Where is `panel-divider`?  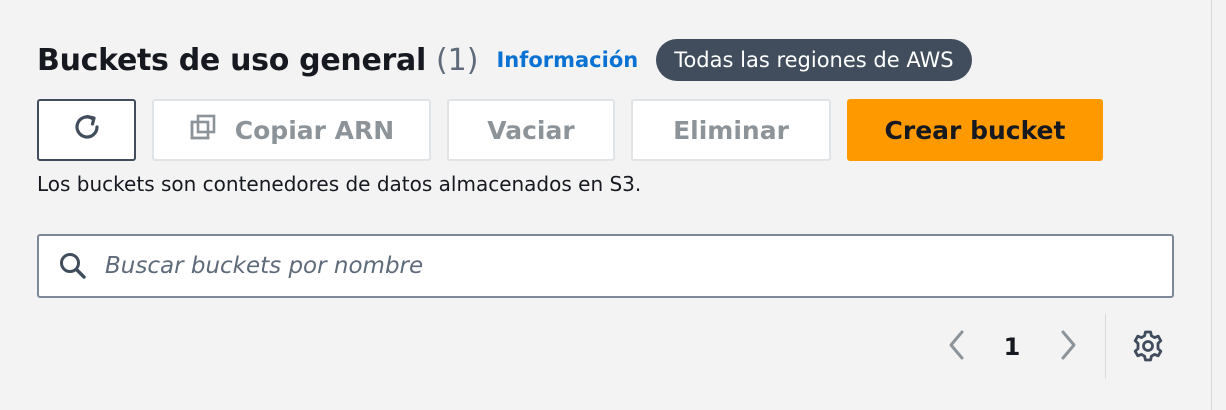
panel-divider is located at coordinates (1211, 205).